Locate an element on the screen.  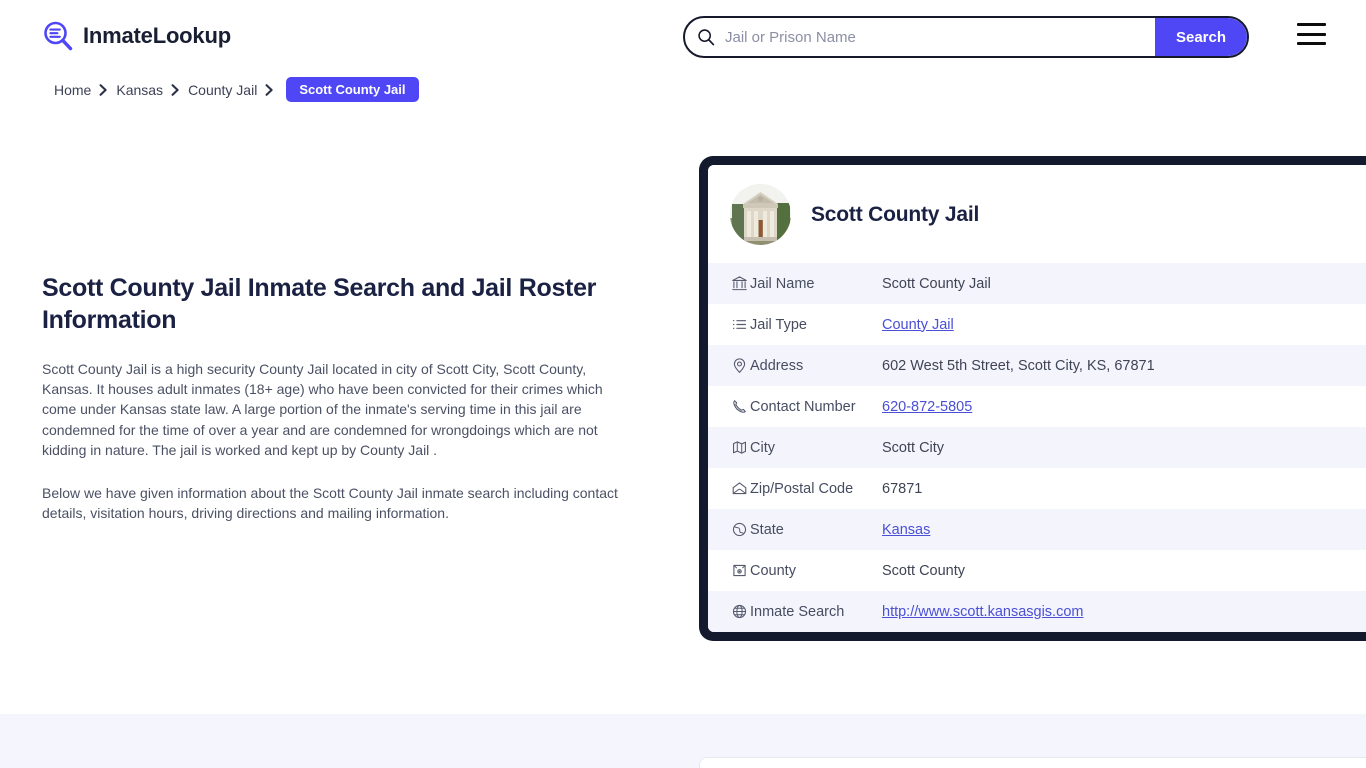
search-icon is located at coordinates (706, 37).